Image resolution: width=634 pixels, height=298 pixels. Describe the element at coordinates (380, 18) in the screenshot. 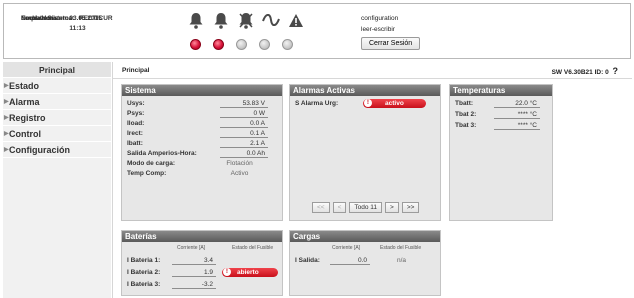

I see `user-role: configuration` at that location.